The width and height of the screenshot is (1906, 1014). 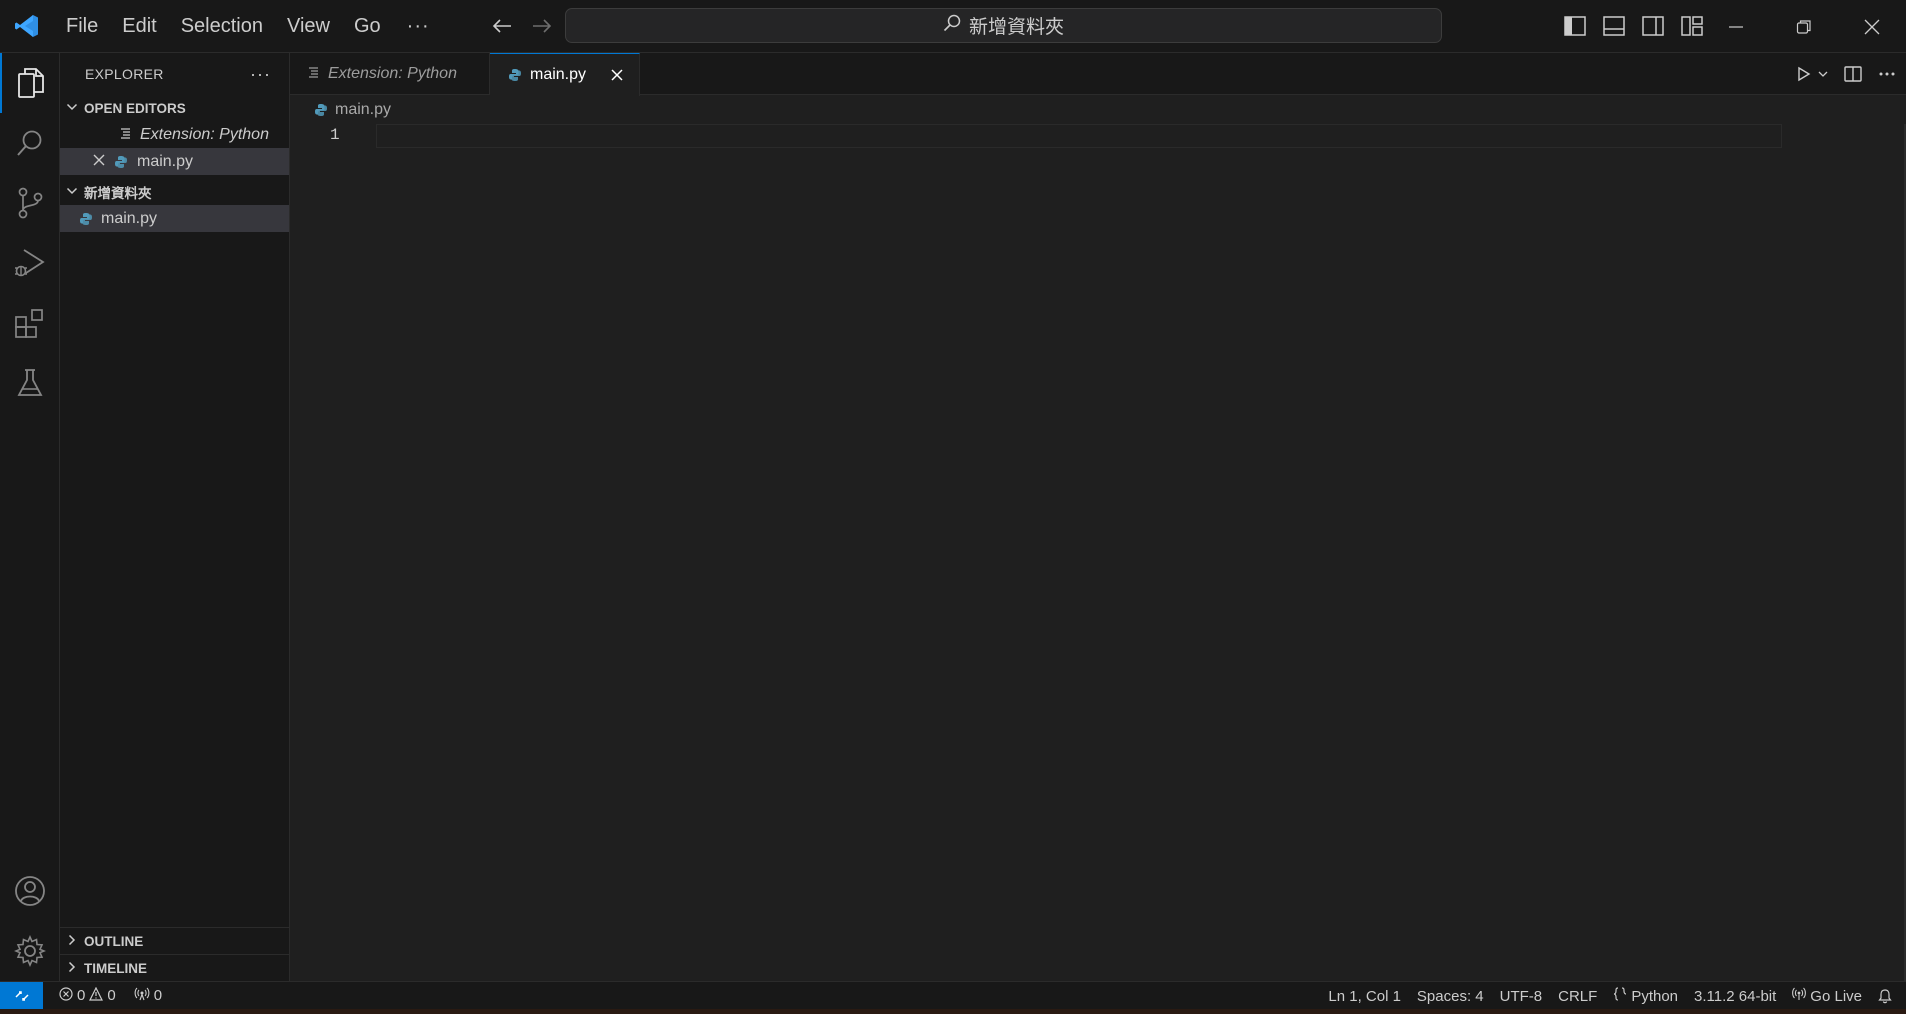 What do you see at coordinates (118, 193) in the screenshot?
I see `folder-name-label: 新增資料夾` at bounding box center [118, 193].